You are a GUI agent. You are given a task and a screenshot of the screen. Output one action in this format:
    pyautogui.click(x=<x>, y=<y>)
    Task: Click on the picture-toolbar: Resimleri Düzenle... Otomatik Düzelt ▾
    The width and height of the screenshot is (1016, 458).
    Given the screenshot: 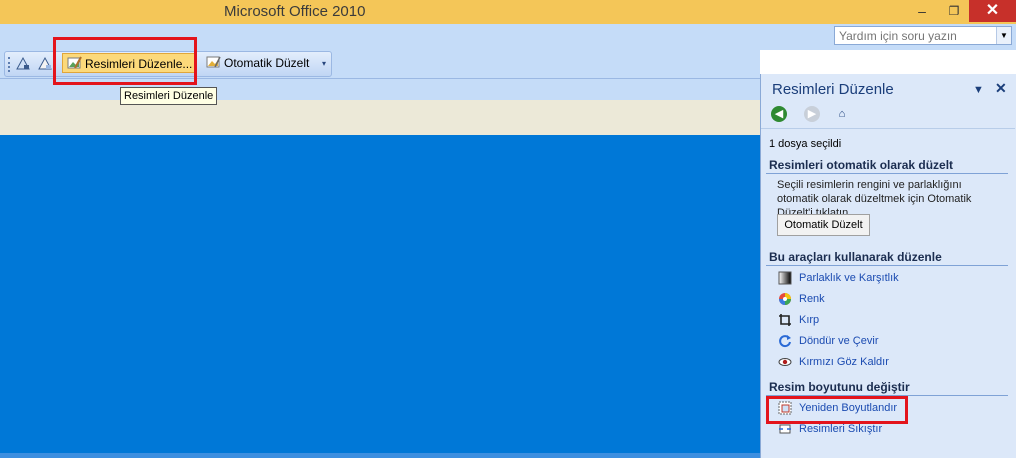 What is the action you would take?
    pyautogui.click(x=168, y=64)
    